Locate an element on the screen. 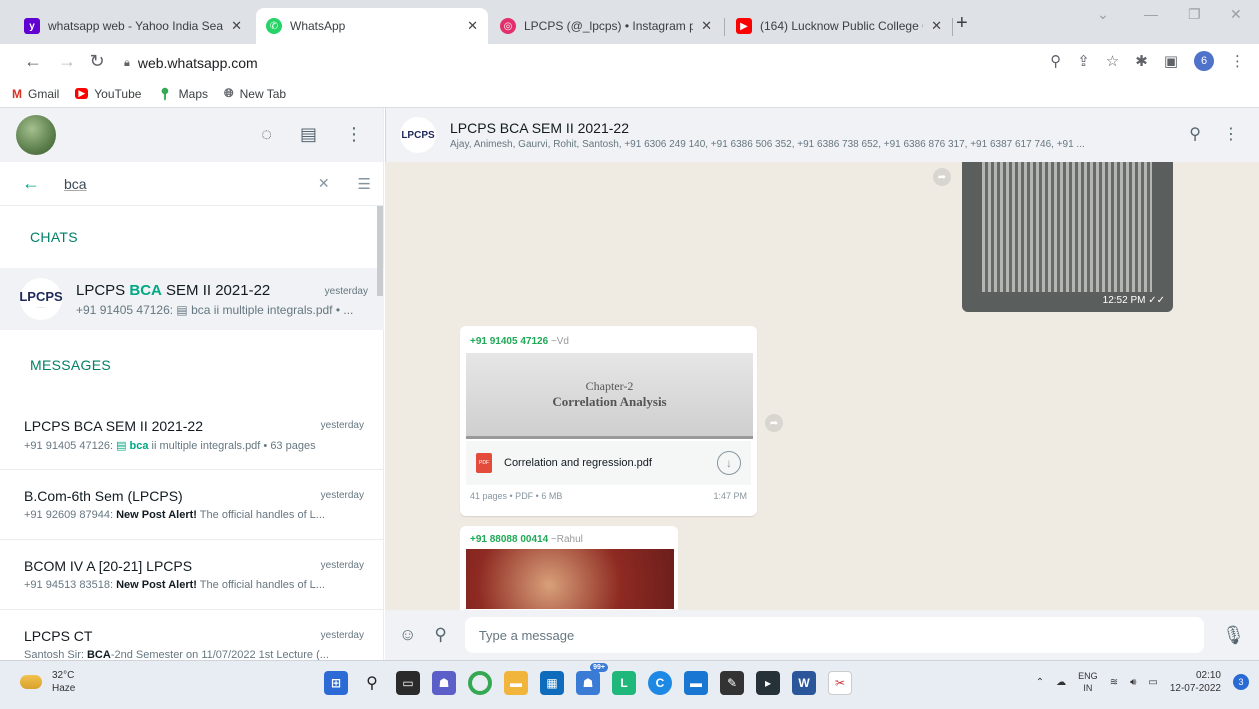  volume-icon: 🔊︎ is located at coordinates (1133, 682).